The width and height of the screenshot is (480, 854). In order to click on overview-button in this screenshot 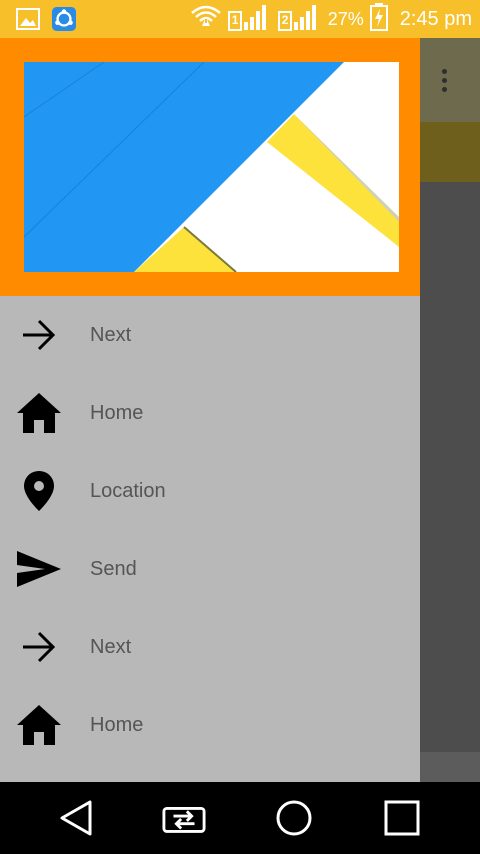, I will do `click(402, 818)`.